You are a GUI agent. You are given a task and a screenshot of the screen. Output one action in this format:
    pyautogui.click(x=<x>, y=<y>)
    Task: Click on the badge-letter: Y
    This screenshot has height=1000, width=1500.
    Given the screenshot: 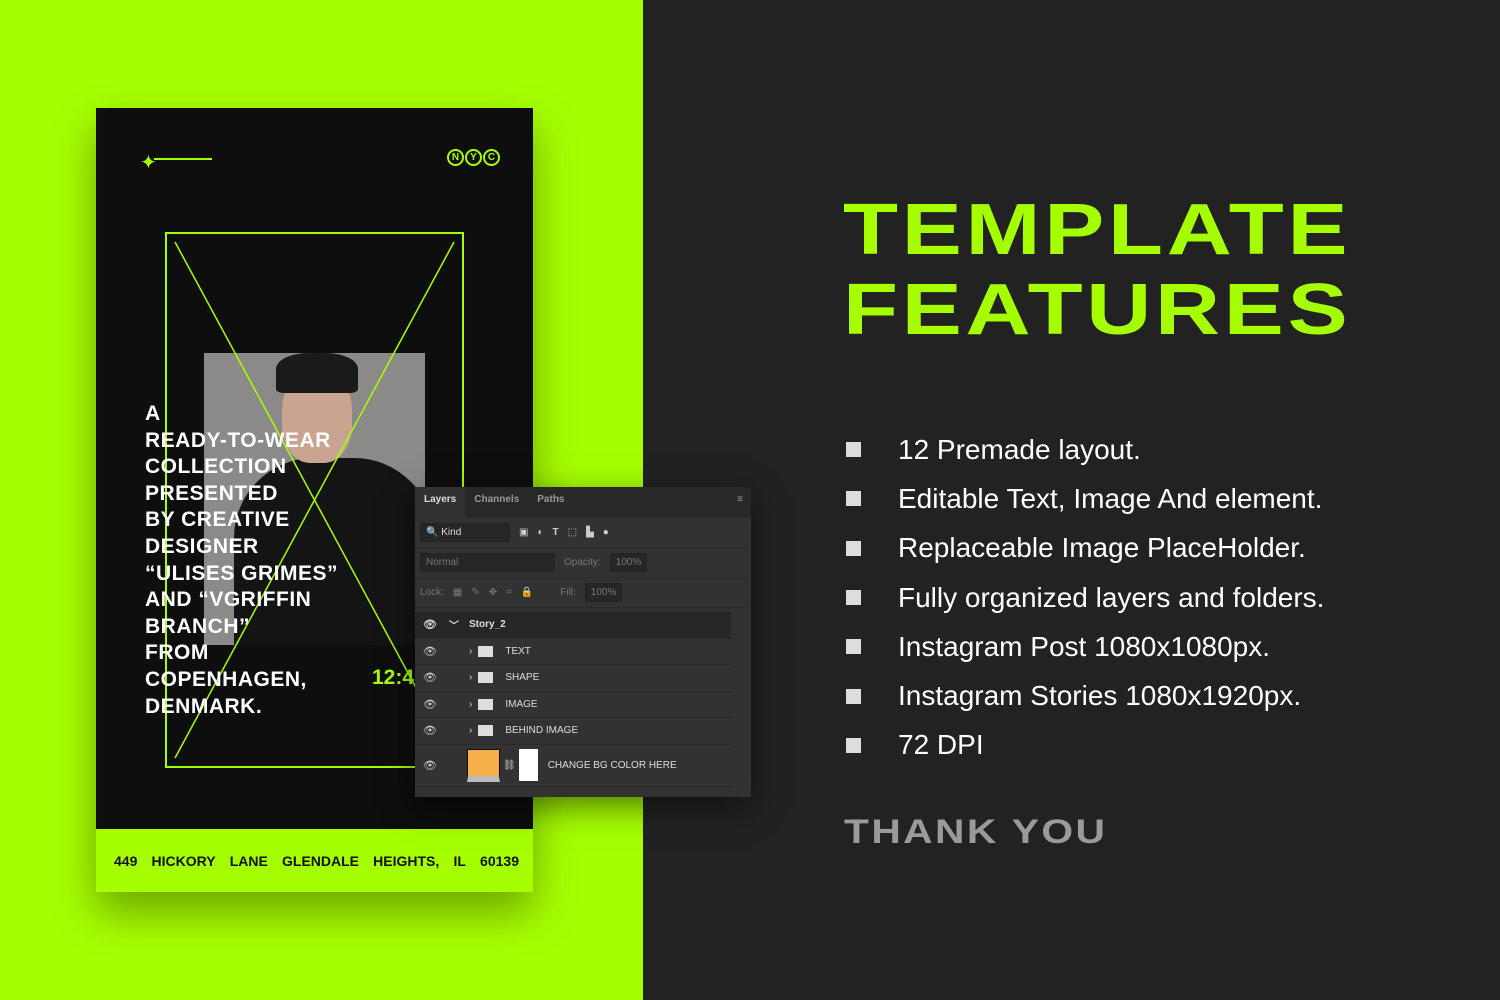 What is the action you would take?
    pyautogui.click(x=473, y=157)
    